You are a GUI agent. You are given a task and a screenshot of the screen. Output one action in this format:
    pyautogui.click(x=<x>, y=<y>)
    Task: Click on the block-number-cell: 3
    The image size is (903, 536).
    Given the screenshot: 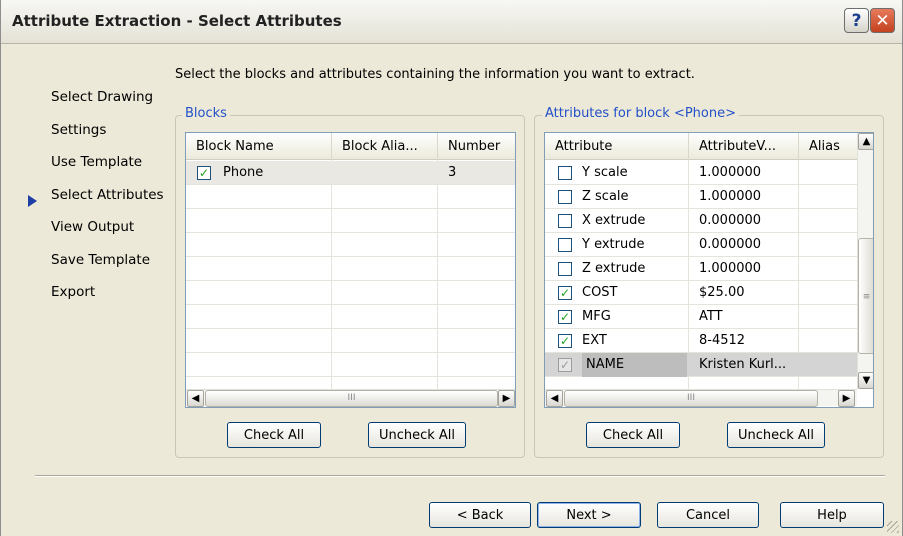 What is the action you would take?
    pyautogui.click(x=452, y=172)
    